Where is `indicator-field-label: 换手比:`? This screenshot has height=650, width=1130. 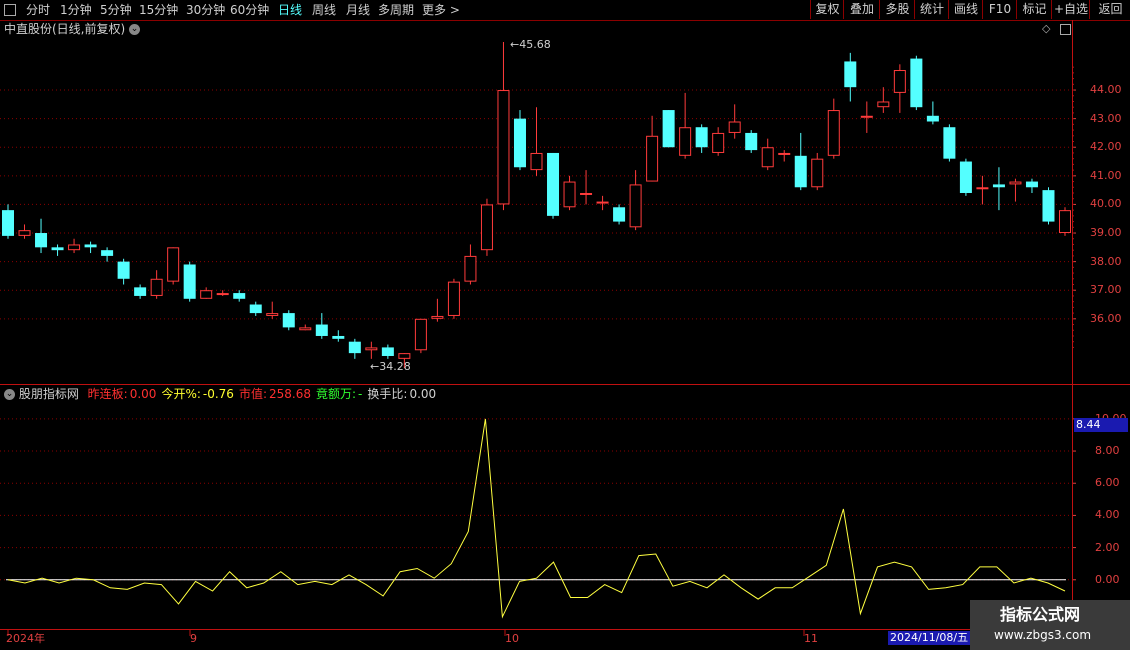 indicator-field-label: 换手比: is located at coordinates (387, 394).